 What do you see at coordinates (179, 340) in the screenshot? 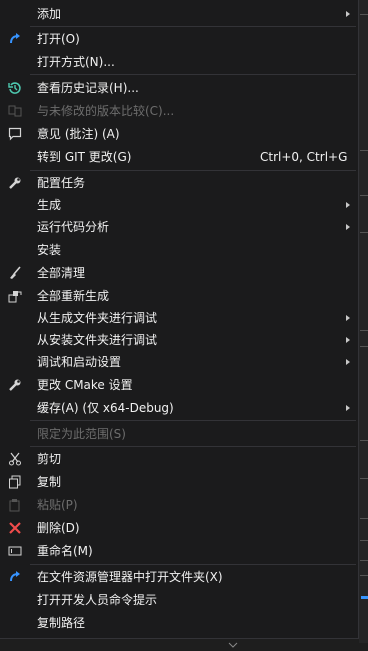
I see `menu-item-debug-from-install-folder: 从安装文件夹进行调试` at bounding box center [179, 340].